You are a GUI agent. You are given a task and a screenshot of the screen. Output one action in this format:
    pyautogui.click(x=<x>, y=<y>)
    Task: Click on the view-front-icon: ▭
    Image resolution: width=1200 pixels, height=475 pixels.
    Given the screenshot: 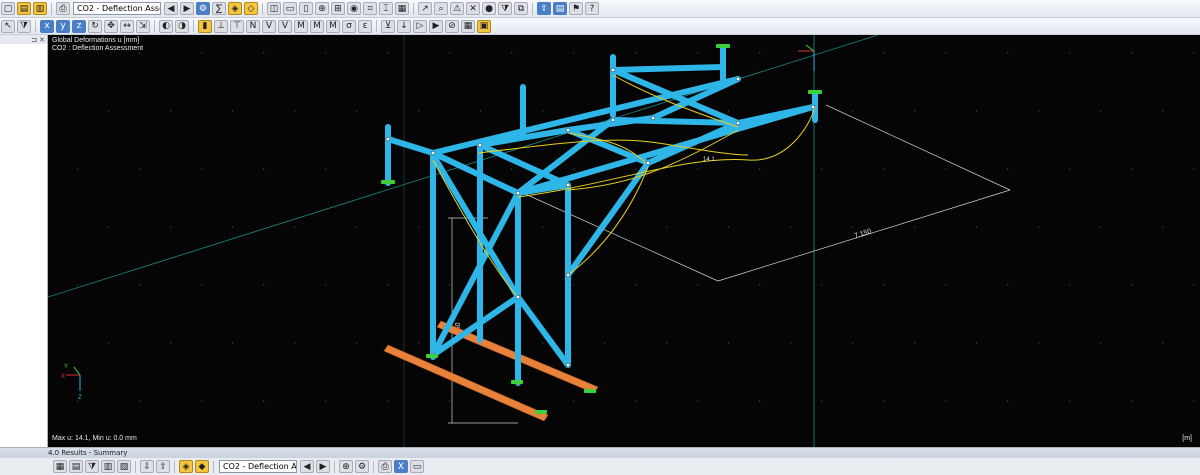 What is the action you would take?
    pyautogui.click(x=290, y=8)
    